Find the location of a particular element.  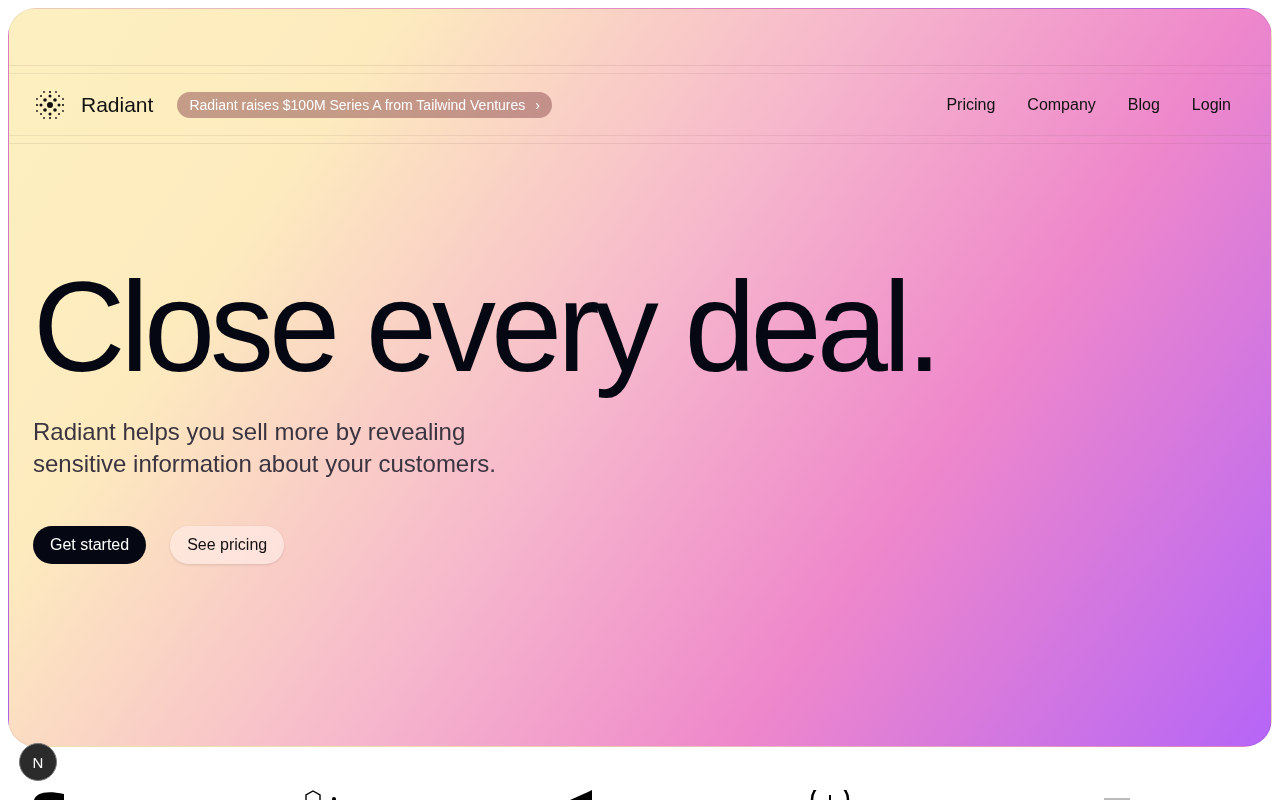

nav-link: Company is located at coordinates (1061, 105).